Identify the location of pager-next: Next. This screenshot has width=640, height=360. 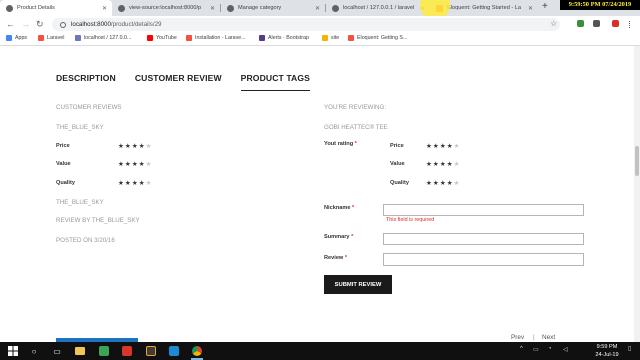
(548, 337).